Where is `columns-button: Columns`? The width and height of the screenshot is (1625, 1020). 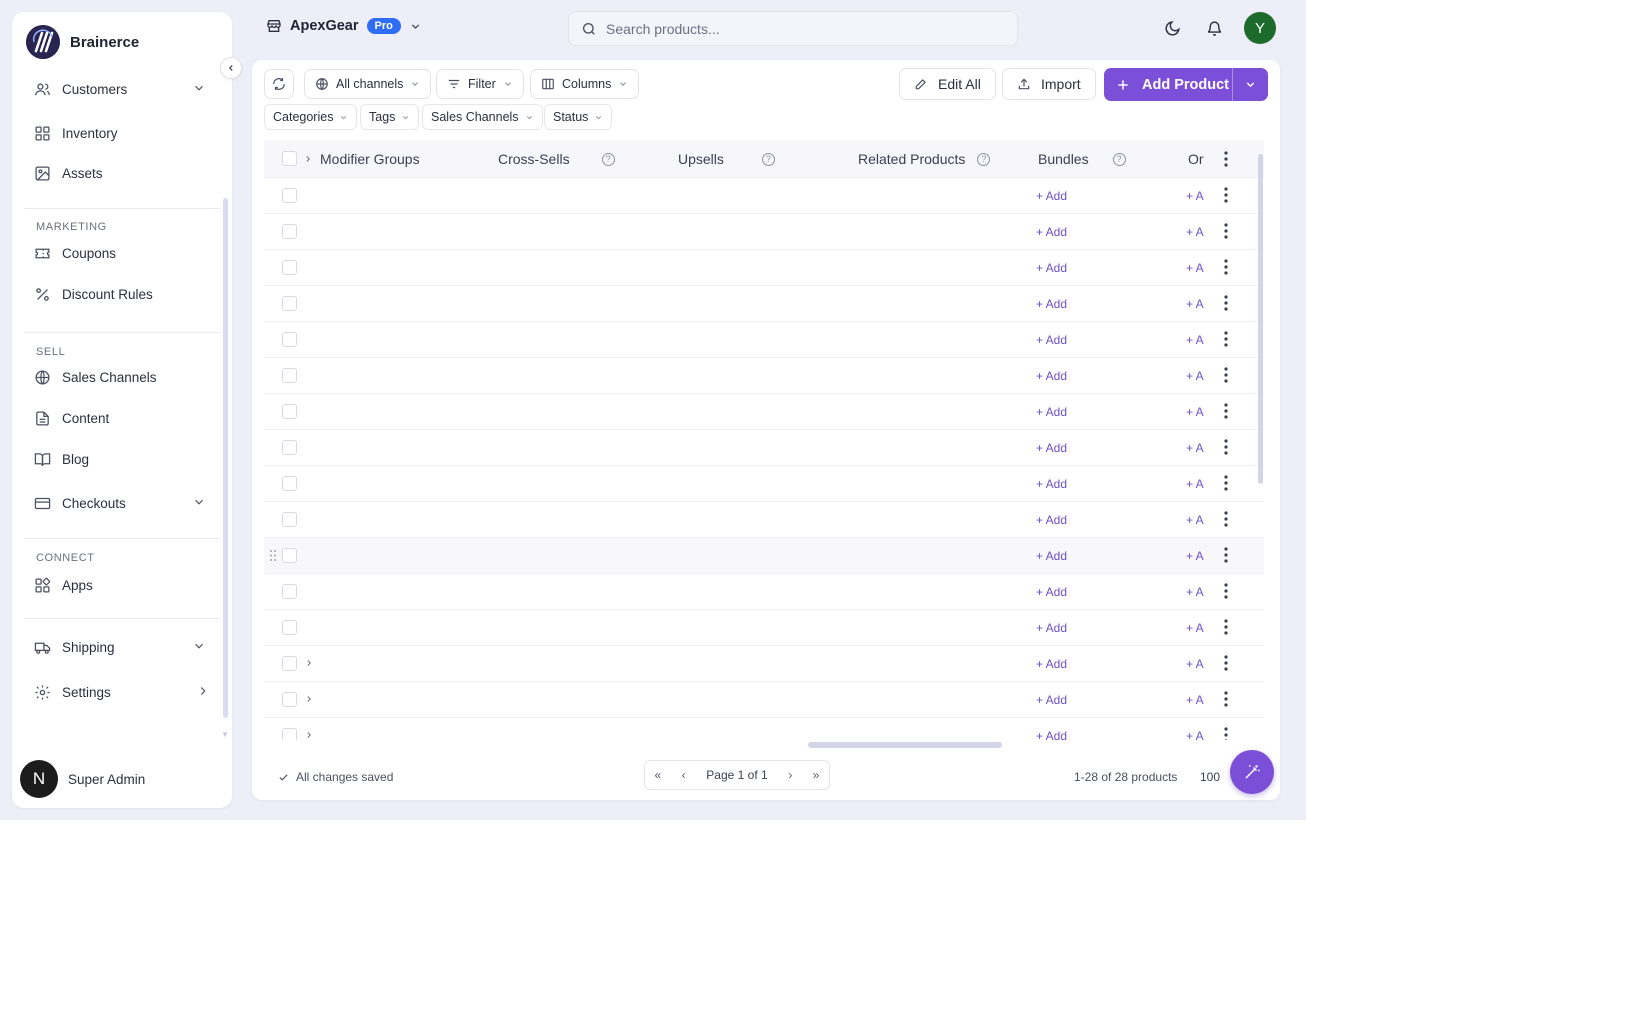
columns-button: Columns is located at coordinates (585, 84).